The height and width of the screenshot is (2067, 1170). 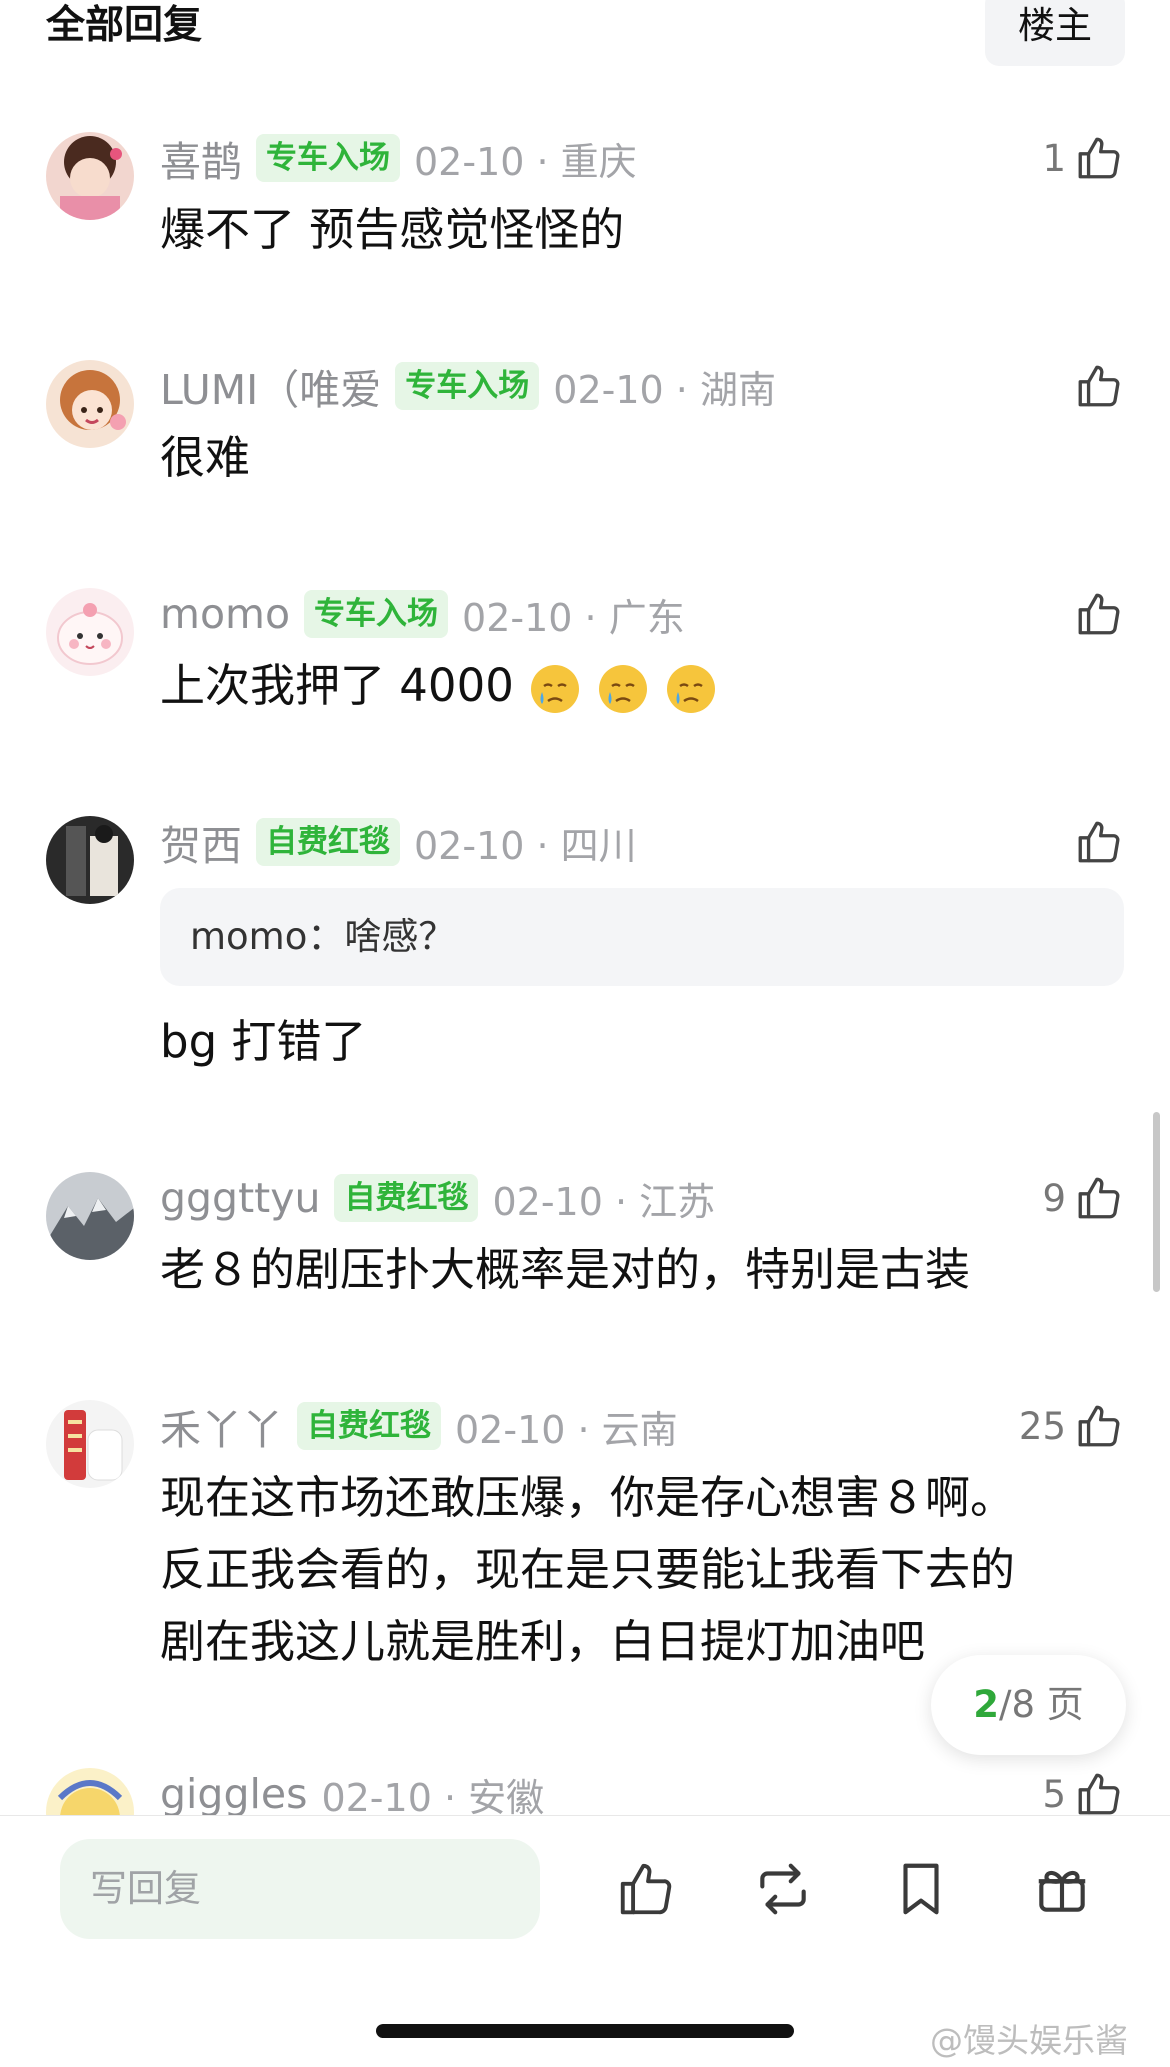 What do you see at coordinates (267, 936) in the screenshot?
I see `quote-author: momo：` at bounding box center [267, 936].